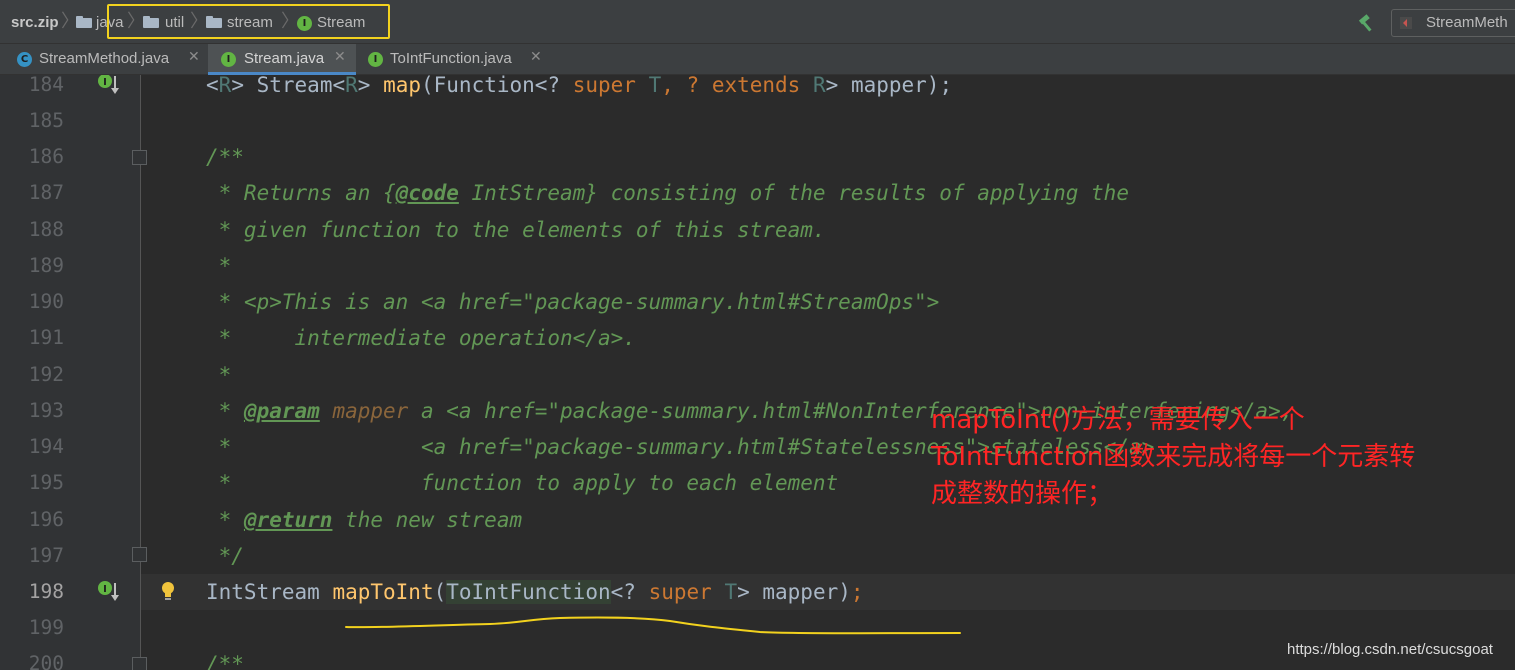  I want to click on code-line-189: *, so click(219, 266).